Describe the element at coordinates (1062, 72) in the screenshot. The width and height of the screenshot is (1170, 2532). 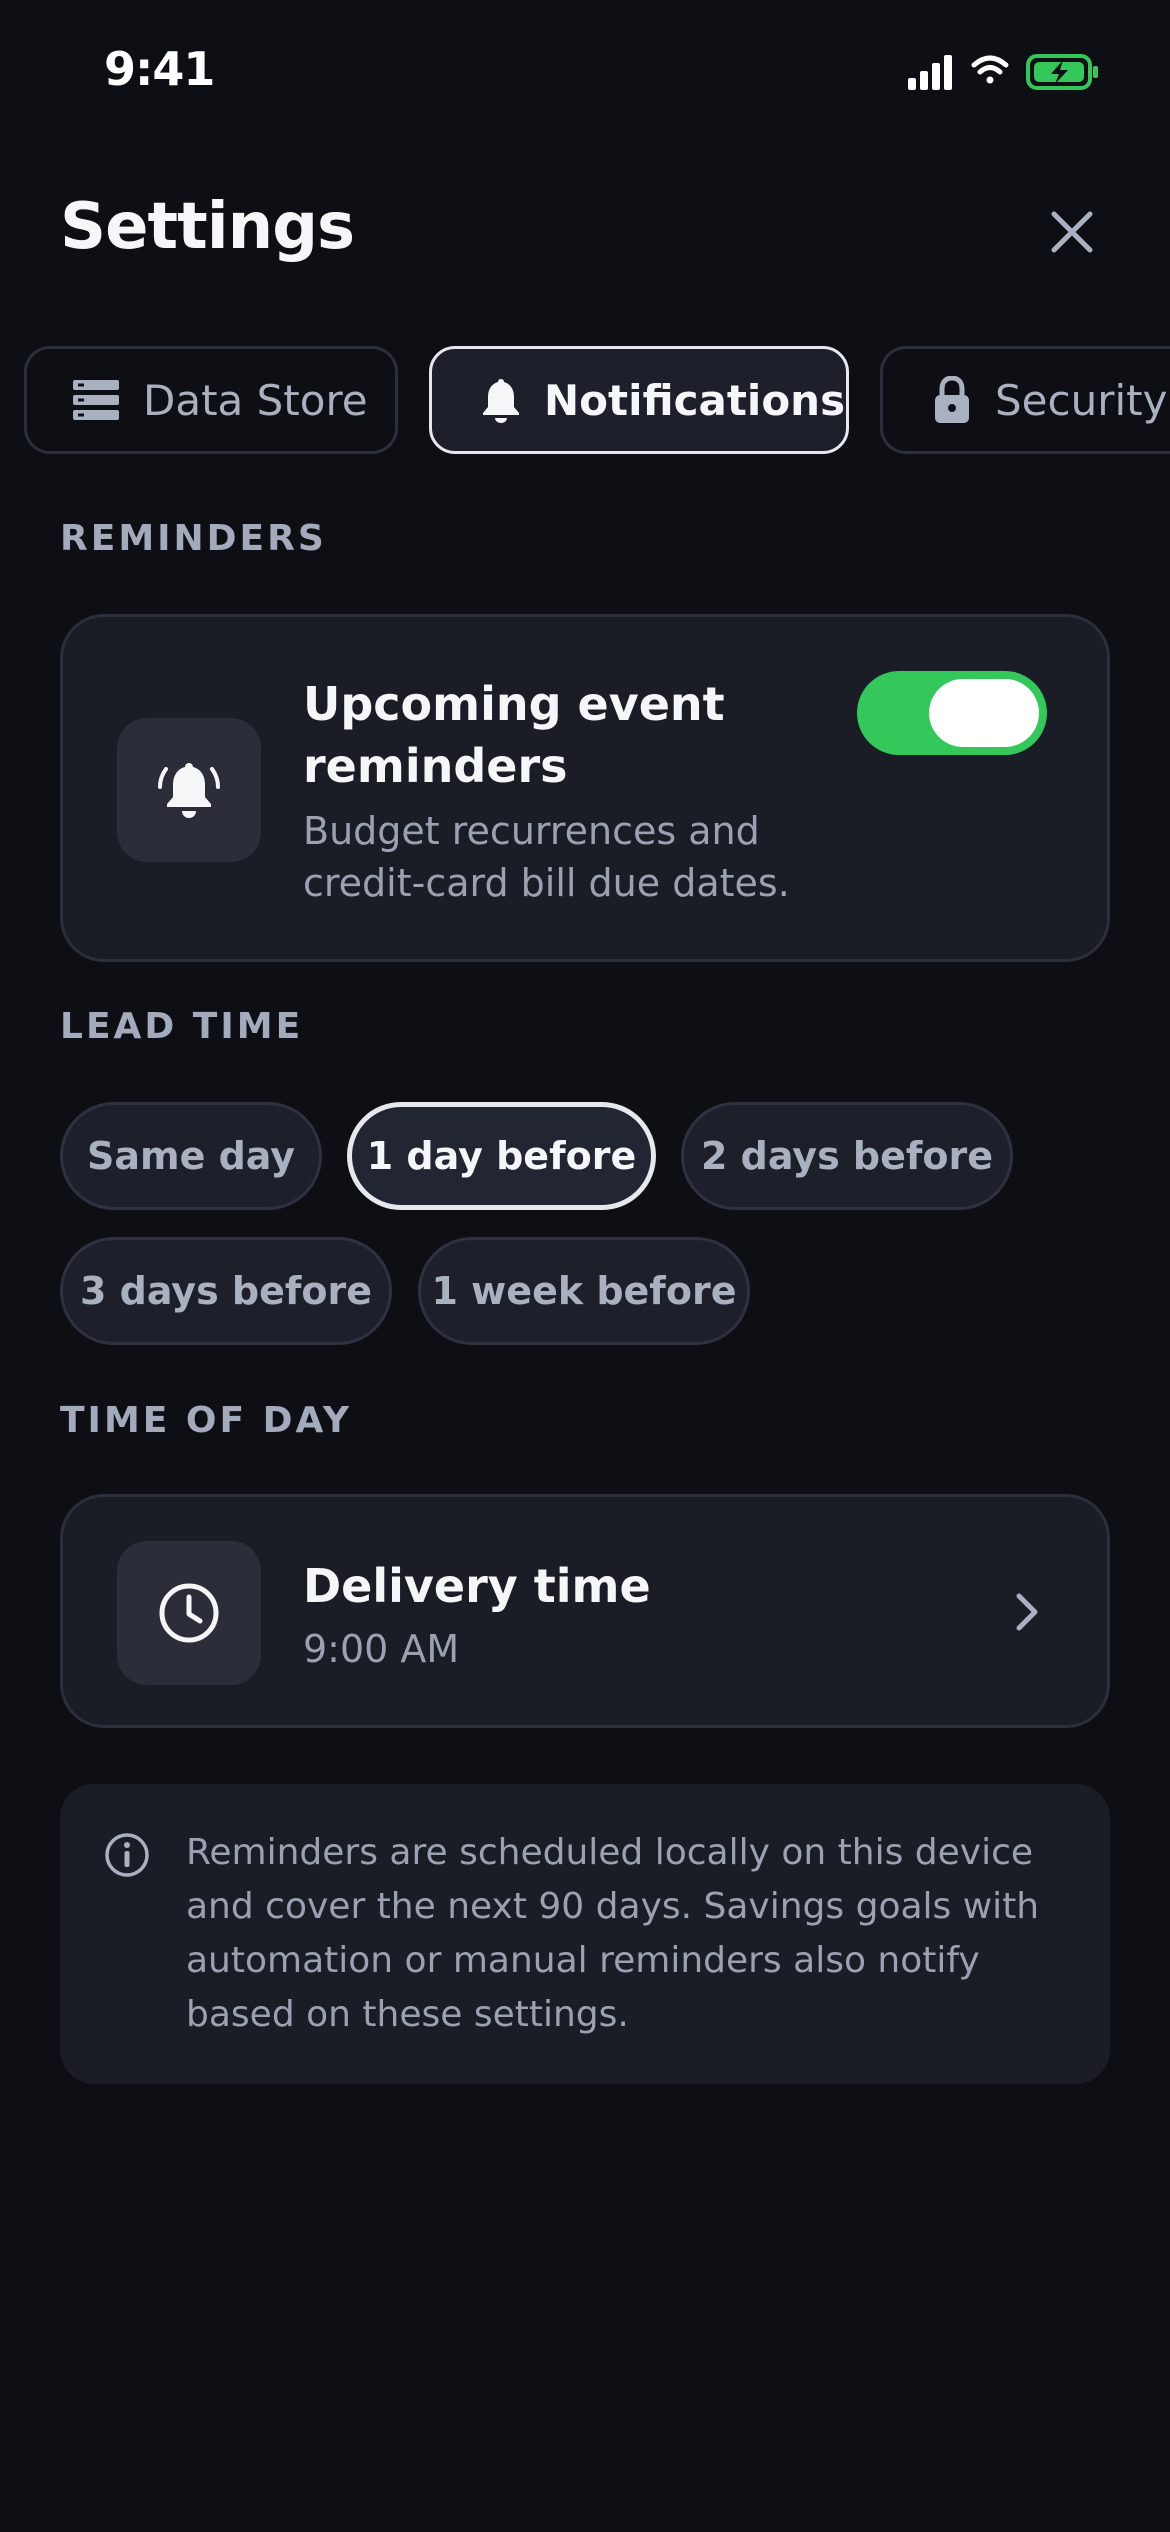
I see `battery-charging-icon` at that location.